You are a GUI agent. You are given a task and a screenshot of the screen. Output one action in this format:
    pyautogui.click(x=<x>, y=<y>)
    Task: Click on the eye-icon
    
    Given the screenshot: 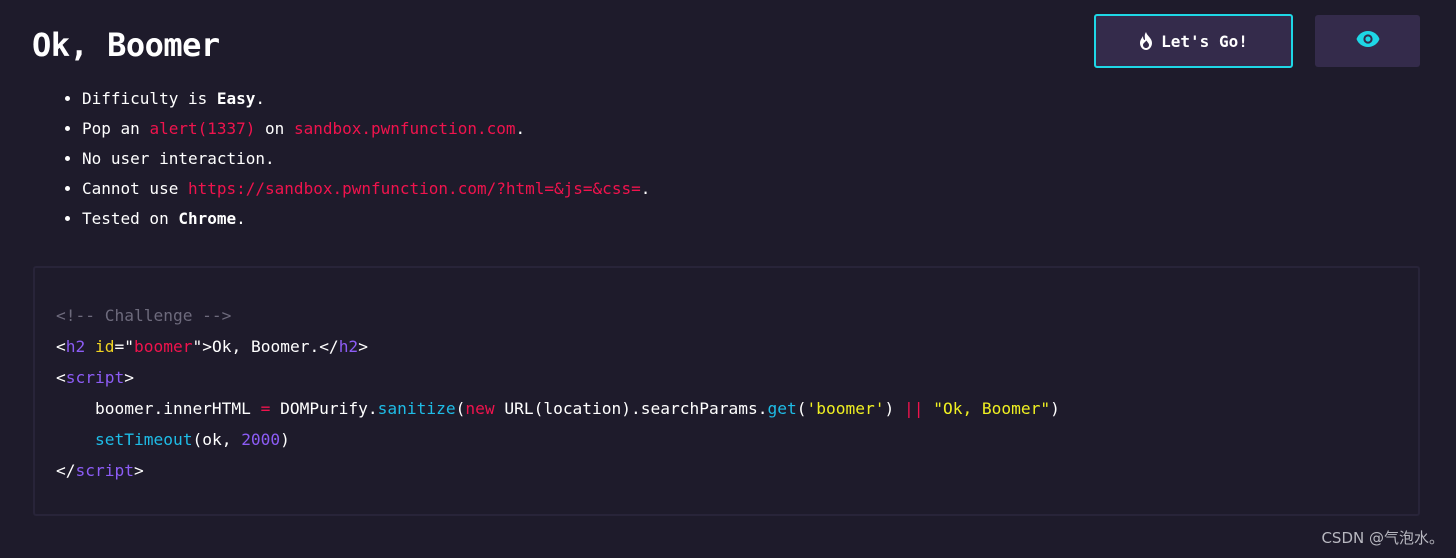 What is the action you would take?
    pyautogui.click(x=1368, y=41)
    